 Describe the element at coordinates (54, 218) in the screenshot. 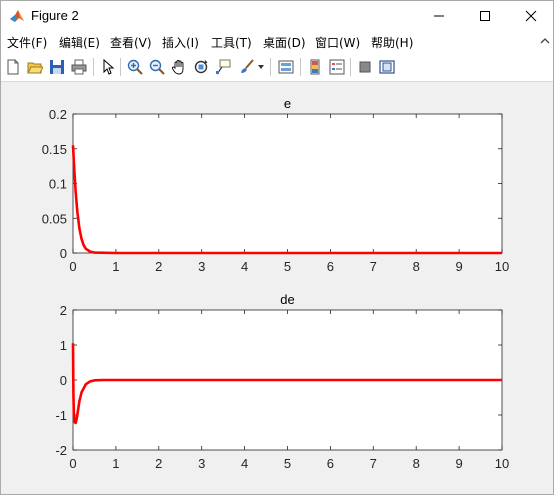

I see `subplot-1-ytick-label: 0.05` at that location.